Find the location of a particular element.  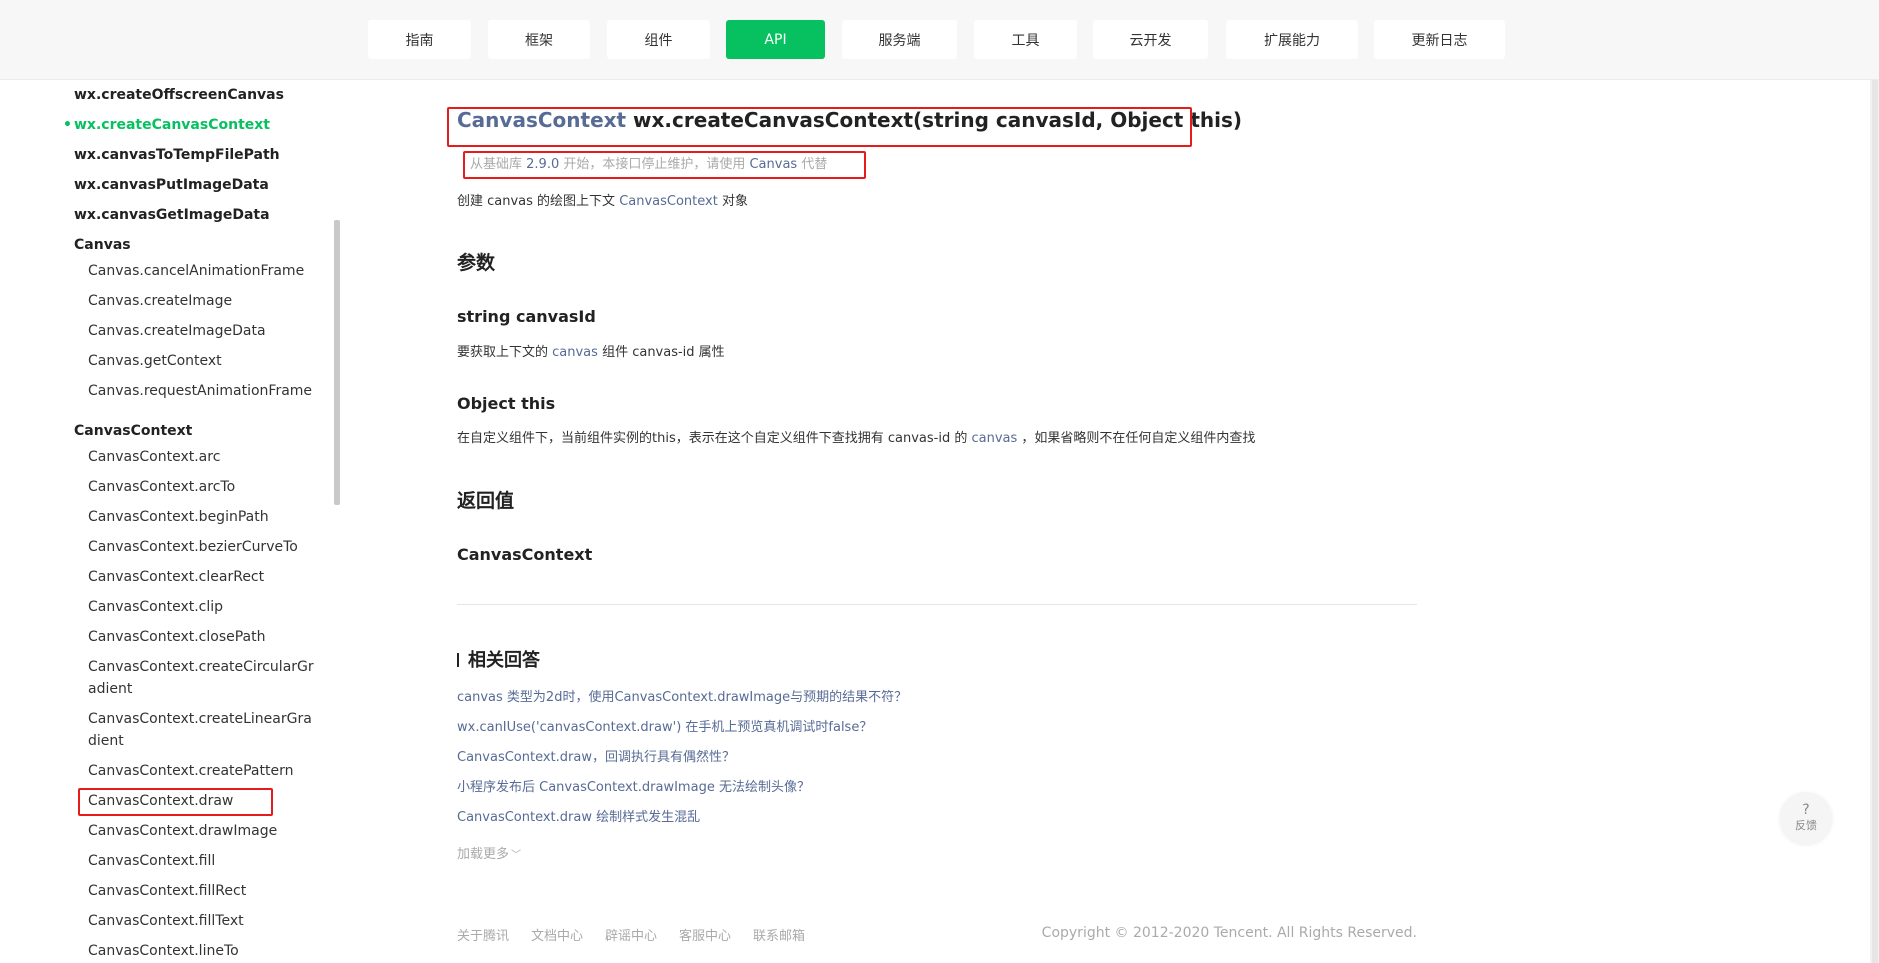

sidebar-item-canvas-createimage: Canvas.createImage is located at coordinates (160, 301).